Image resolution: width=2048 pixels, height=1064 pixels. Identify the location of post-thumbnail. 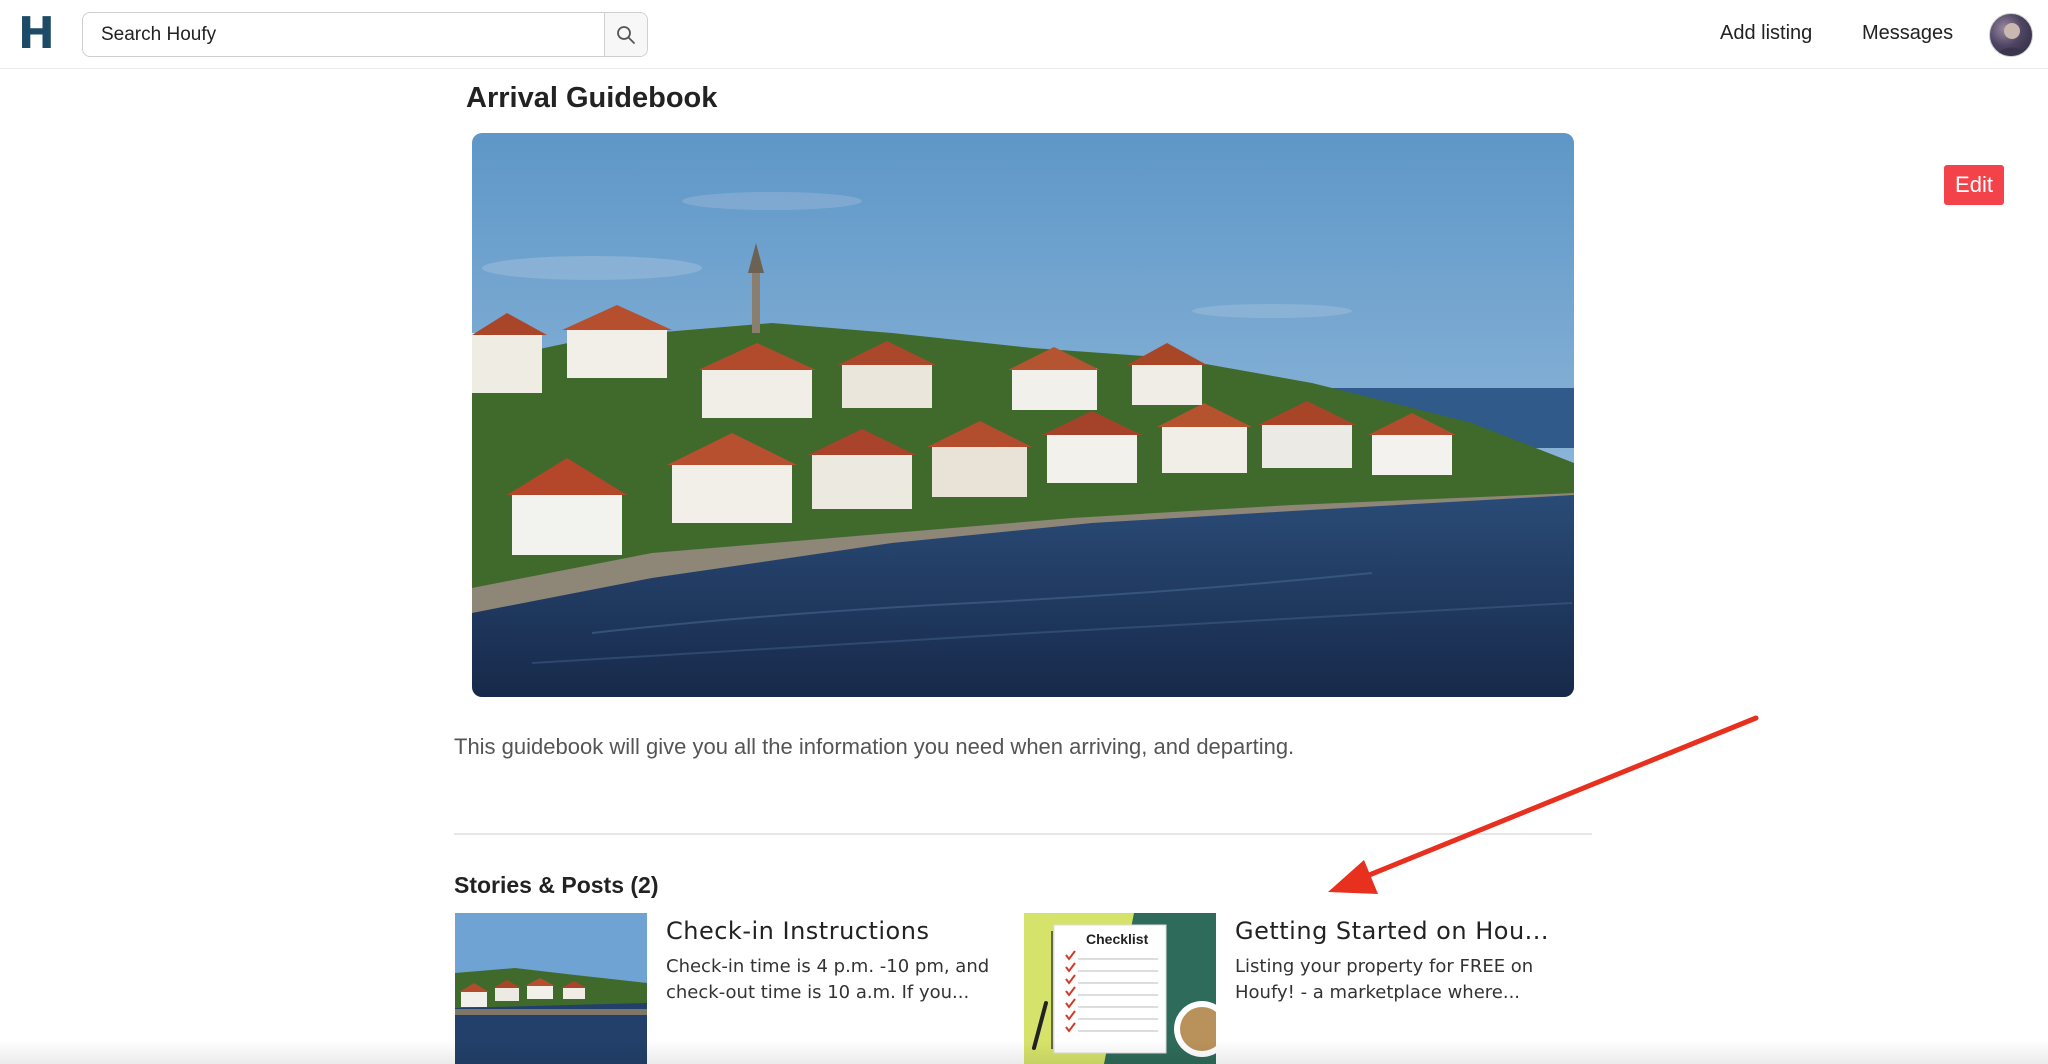
(551, 988).